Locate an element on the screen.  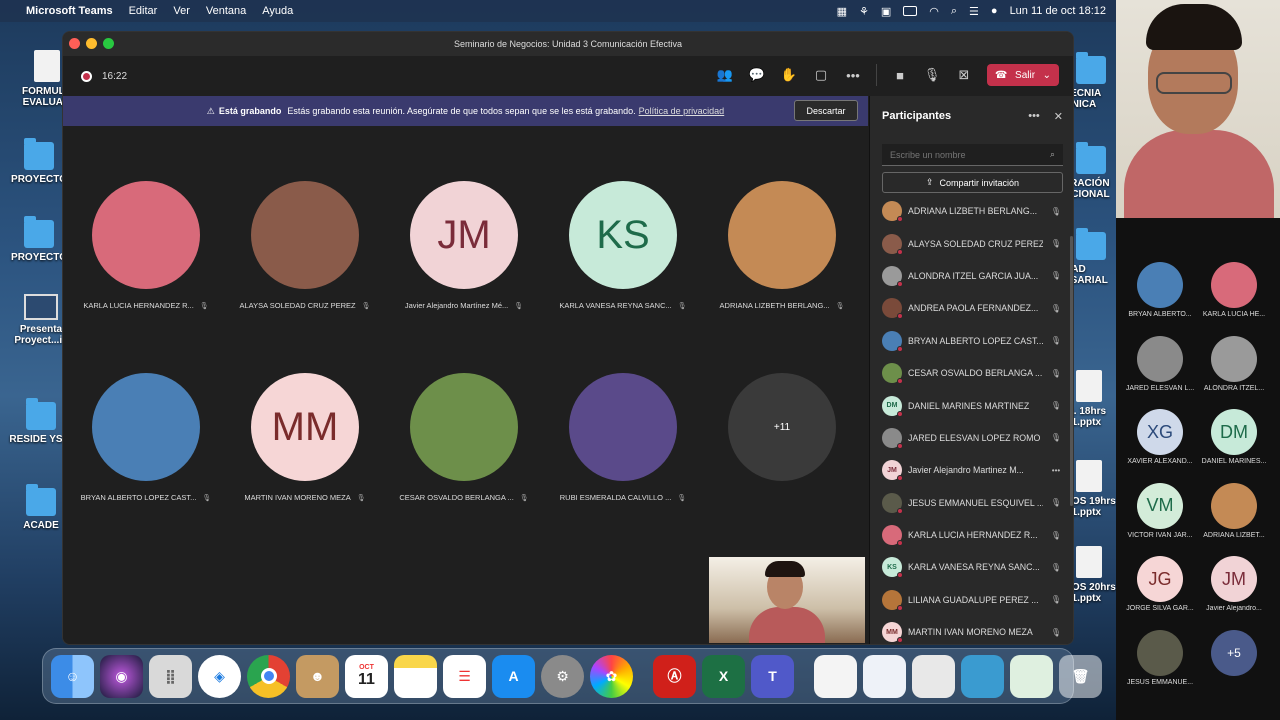
menu-edit: Editar is located at coordinates (143, 11).